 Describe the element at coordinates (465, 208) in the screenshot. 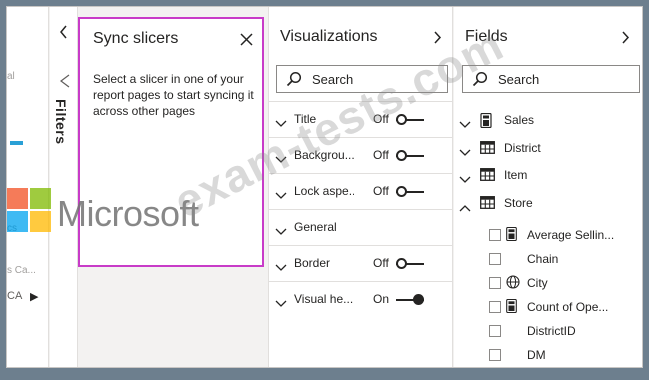

I see `chevron-up-icon` at that location.